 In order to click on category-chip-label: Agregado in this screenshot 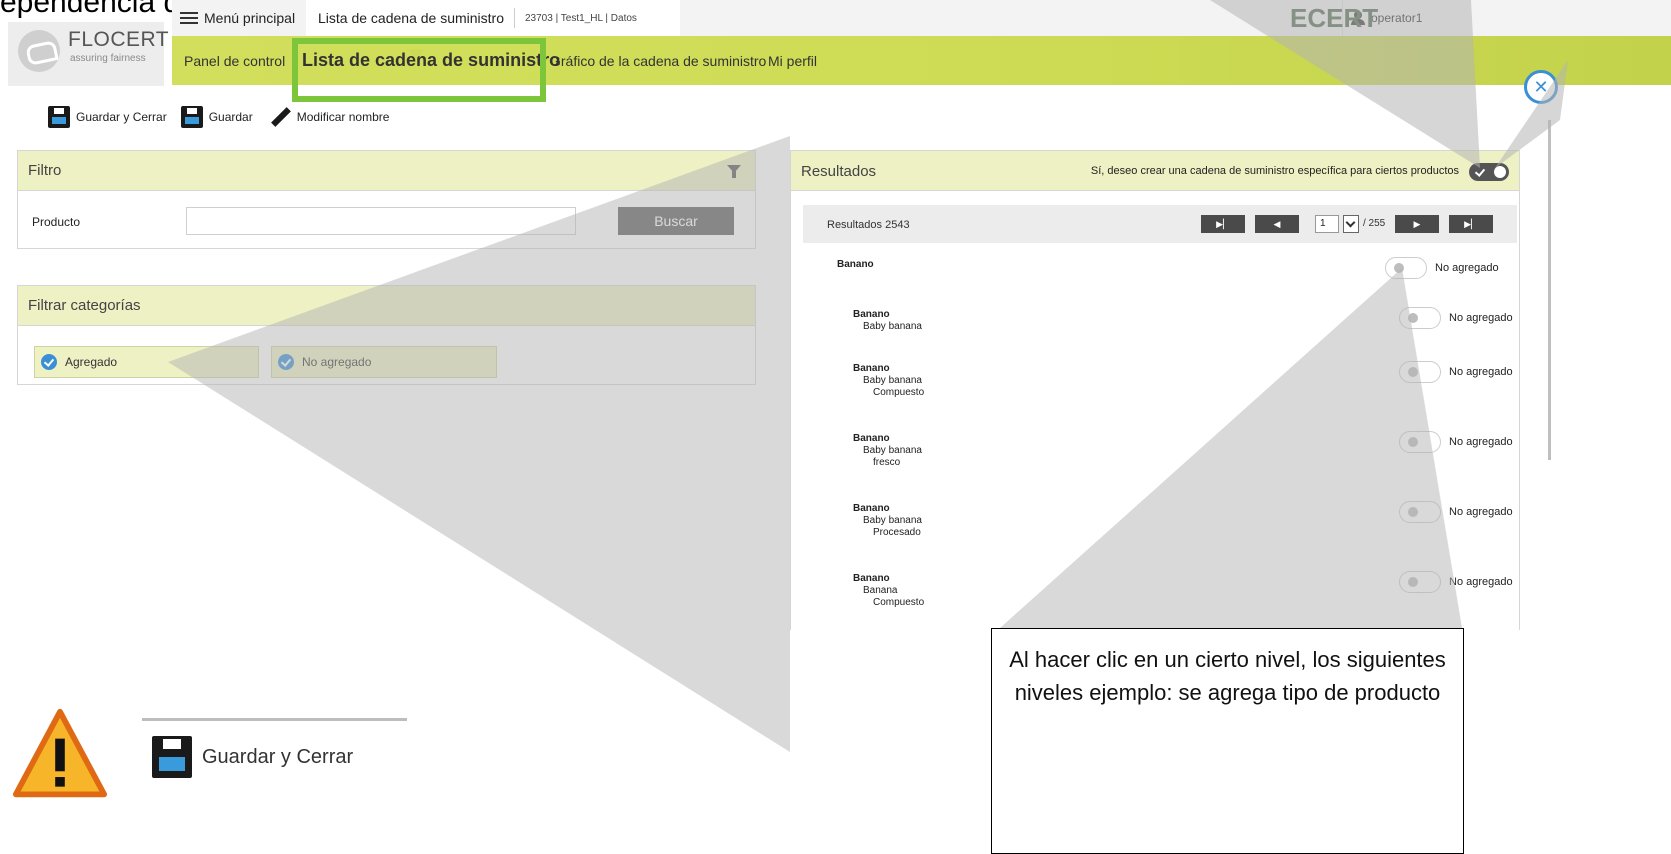, I will do `click(91, 362)`.